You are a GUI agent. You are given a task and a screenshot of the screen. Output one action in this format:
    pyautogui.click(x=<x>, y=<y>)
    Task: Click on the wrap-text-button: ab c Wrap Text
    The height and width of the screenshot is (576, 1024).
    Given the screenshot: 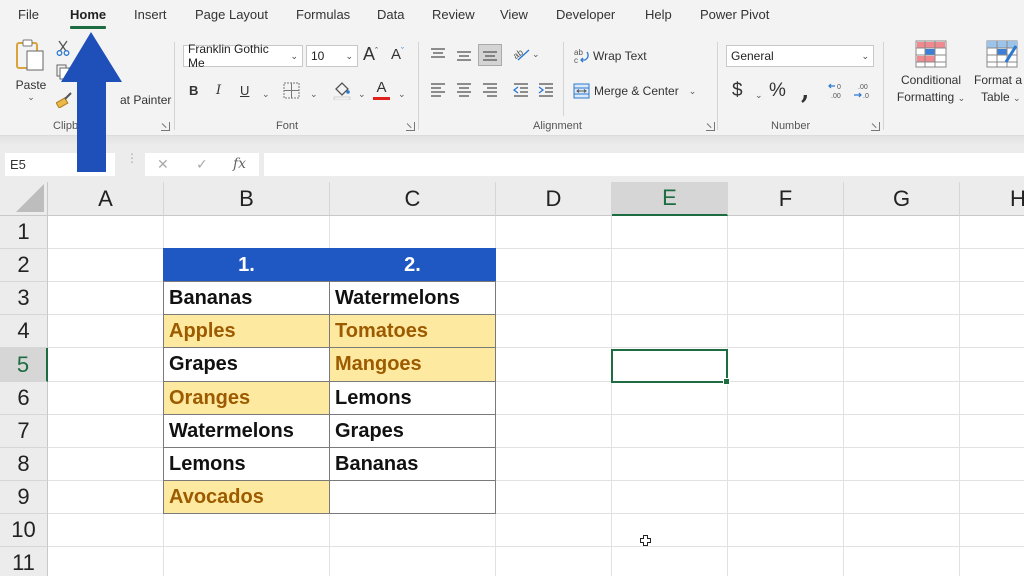 What is the action you would take?
    pyautogui.click(x=610, y=56)
    